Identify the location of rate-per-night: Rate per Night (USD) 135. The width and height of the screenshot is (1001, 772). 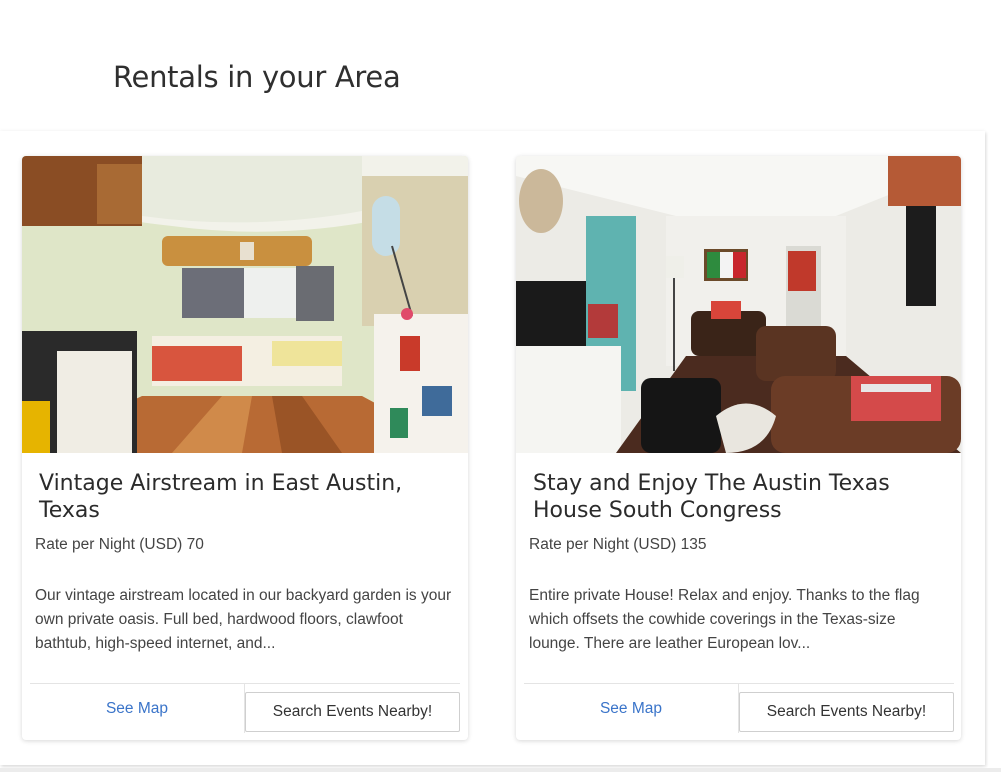
(617, 545).